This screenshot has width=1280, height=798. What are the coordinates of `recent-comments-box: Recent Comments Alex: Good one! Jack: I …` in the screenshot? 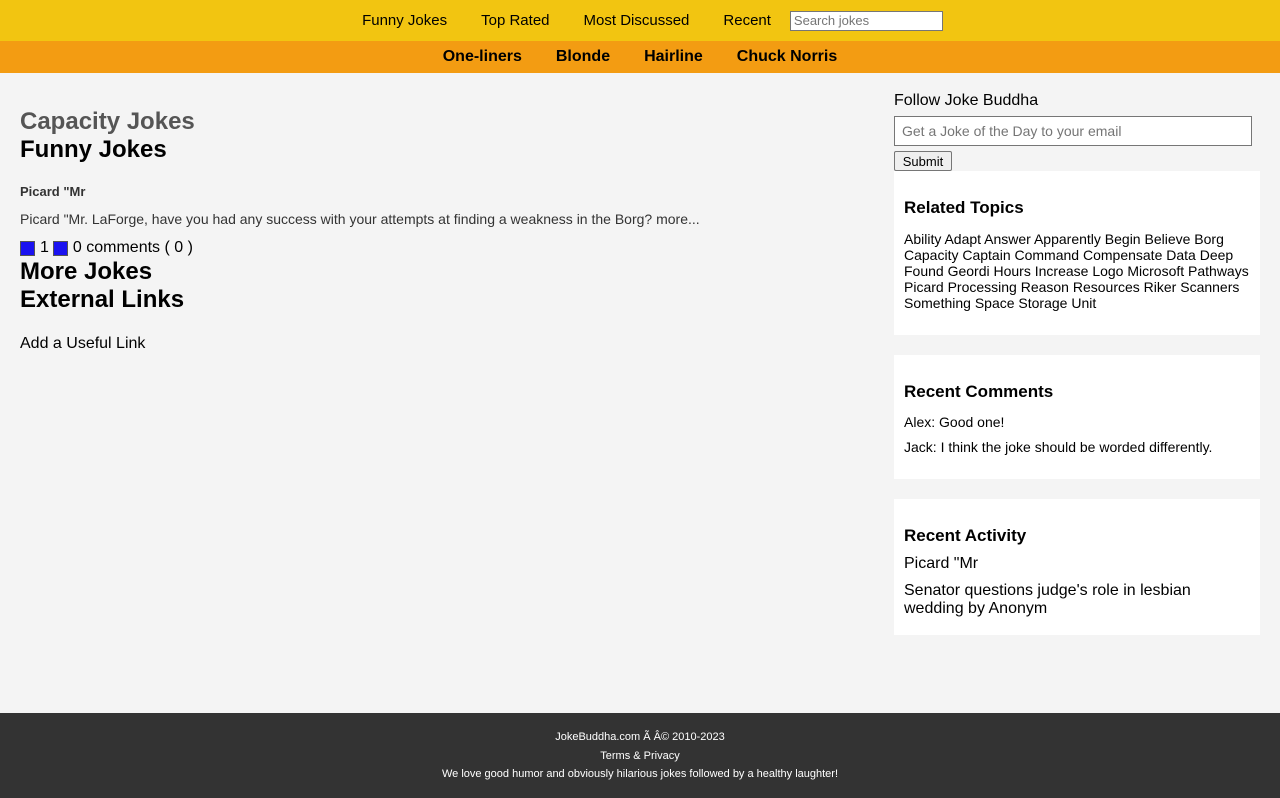 It's located at (1077, 417).